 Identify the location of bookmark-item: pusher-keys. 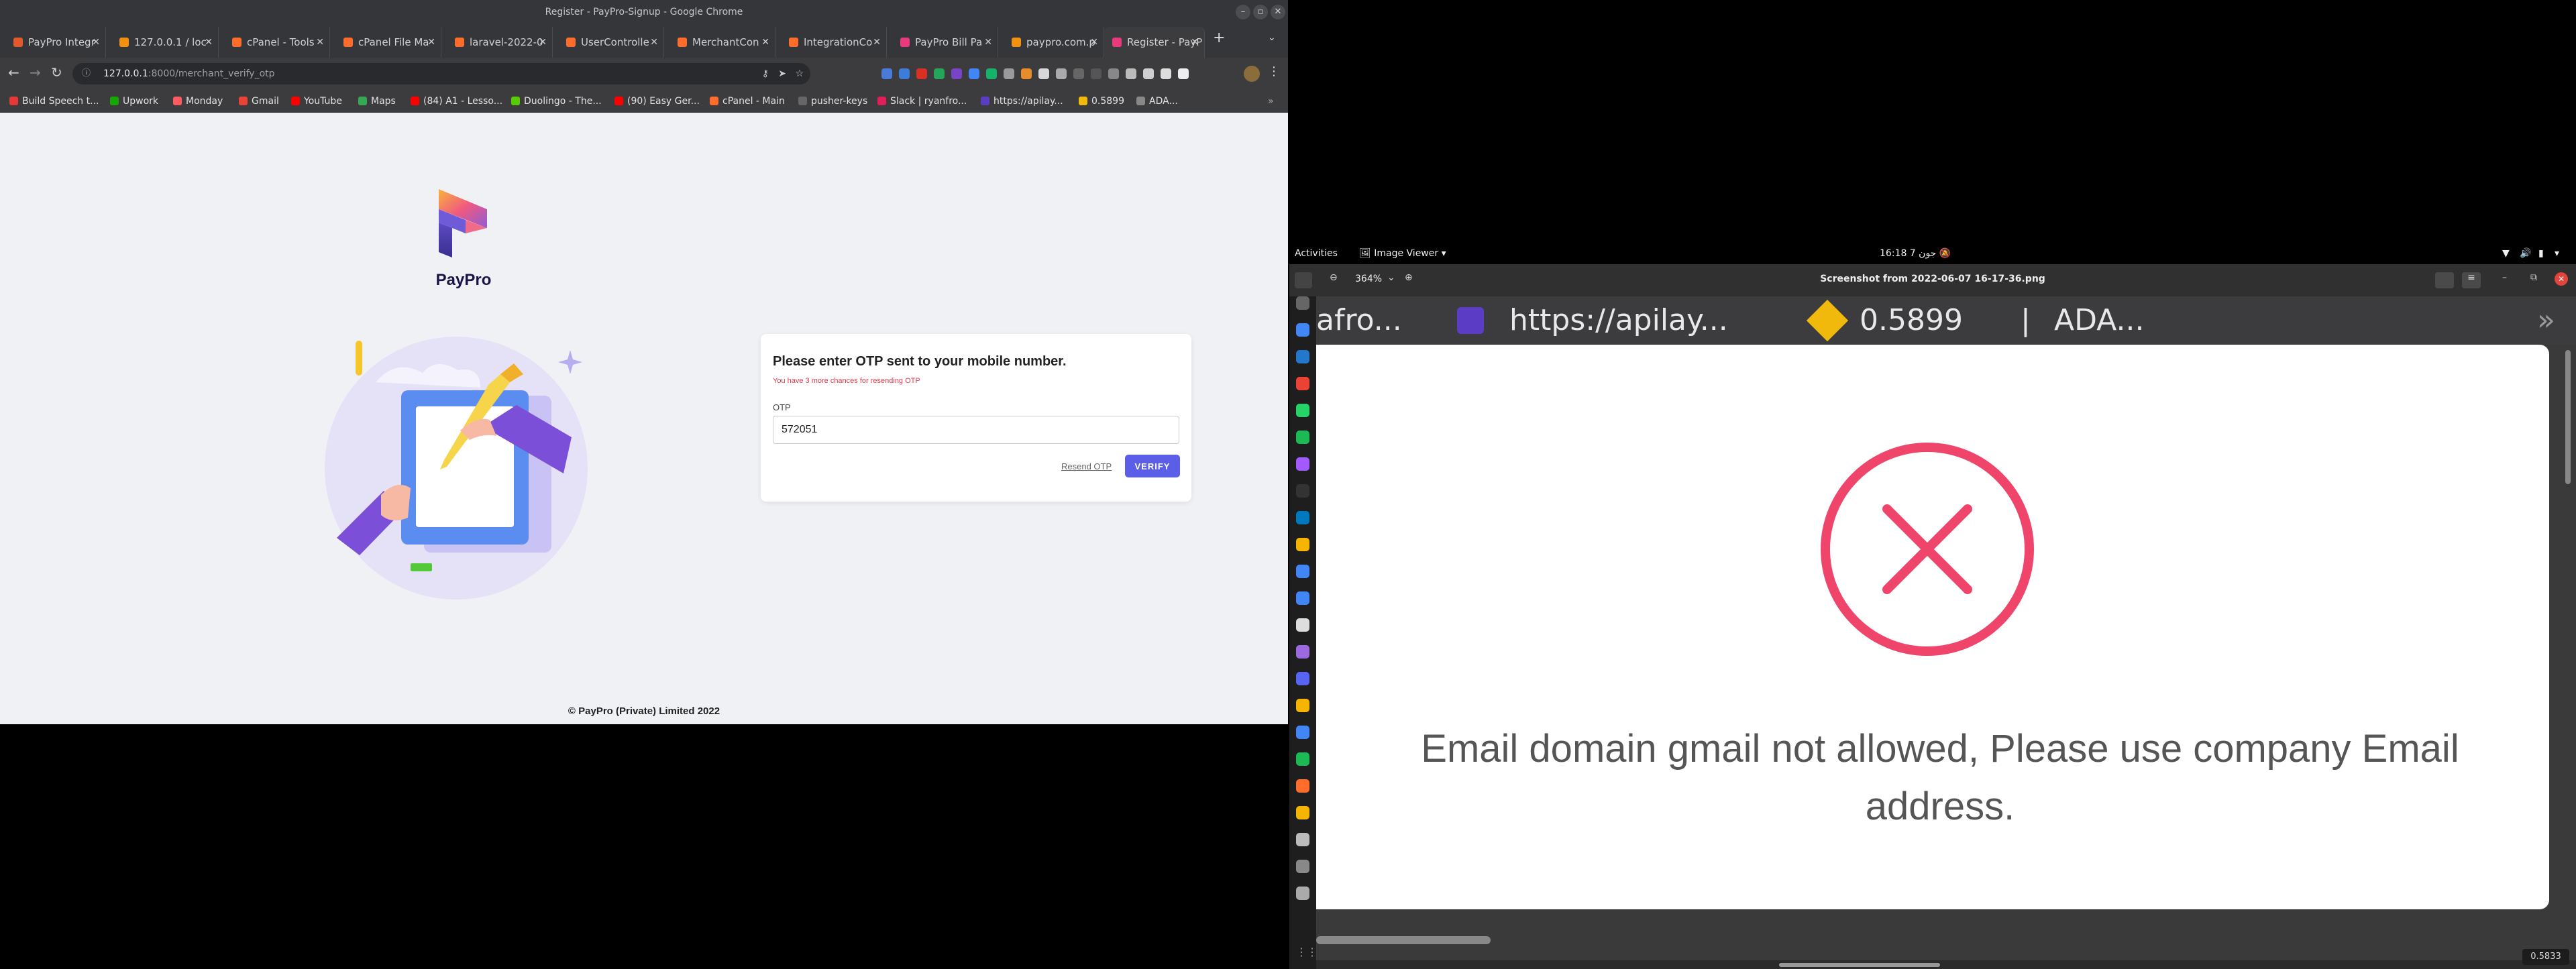
(832, 101).